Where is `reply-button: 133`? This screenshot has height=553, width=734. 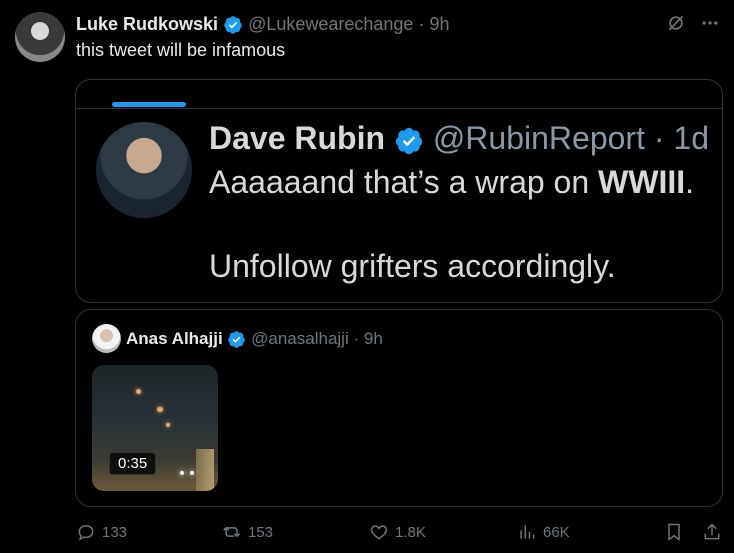 reply-button: 133 is located at coordinates (101, 532).